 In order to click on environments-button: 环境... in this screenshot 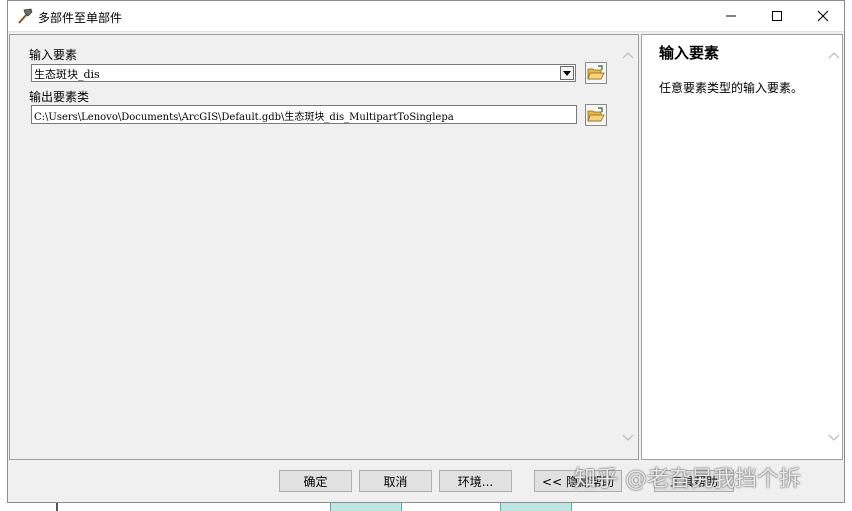, I will do `click(475, 481)`.